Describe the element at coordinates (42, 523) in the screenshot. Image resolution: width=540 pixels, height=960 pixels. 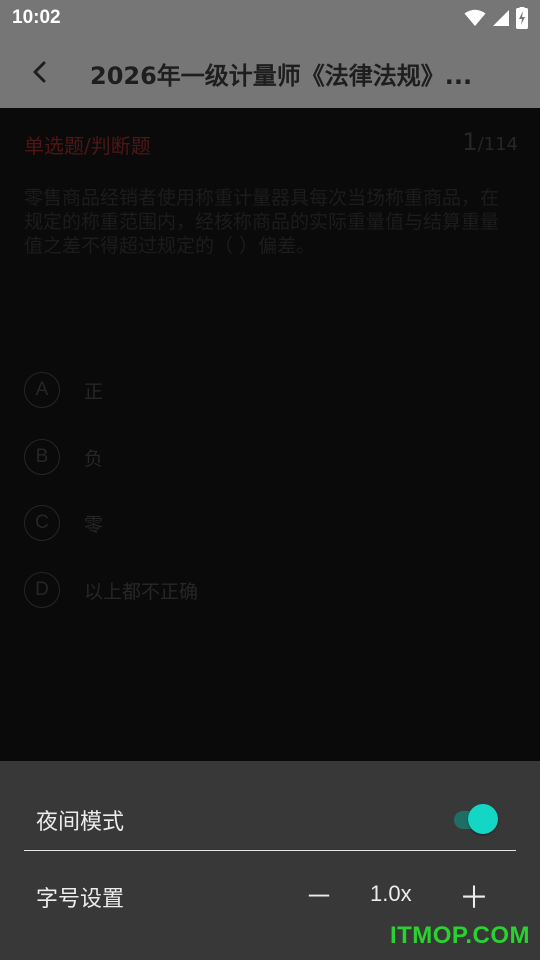
I see `option-letter-c: C` at that location.